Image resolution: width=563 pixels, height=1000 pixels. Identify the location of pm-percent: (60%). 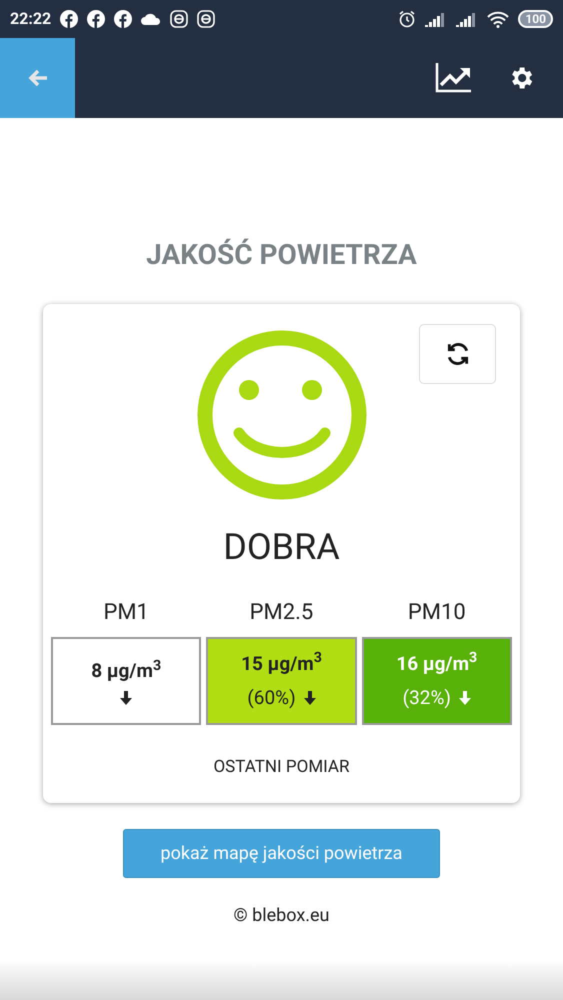
(271, 698).